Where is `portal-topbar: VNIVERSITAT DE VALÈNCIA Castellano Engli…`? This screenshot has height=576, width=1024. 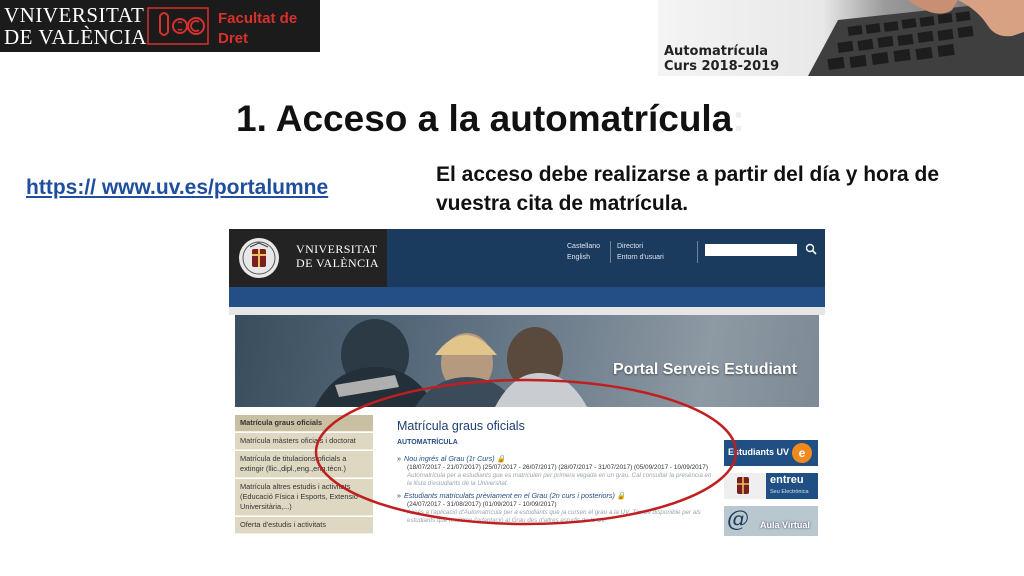 portal-topbar: VNIVERSITAT DE VALÈNCIA Castellano Engli… is located at coordinates (527, 258).